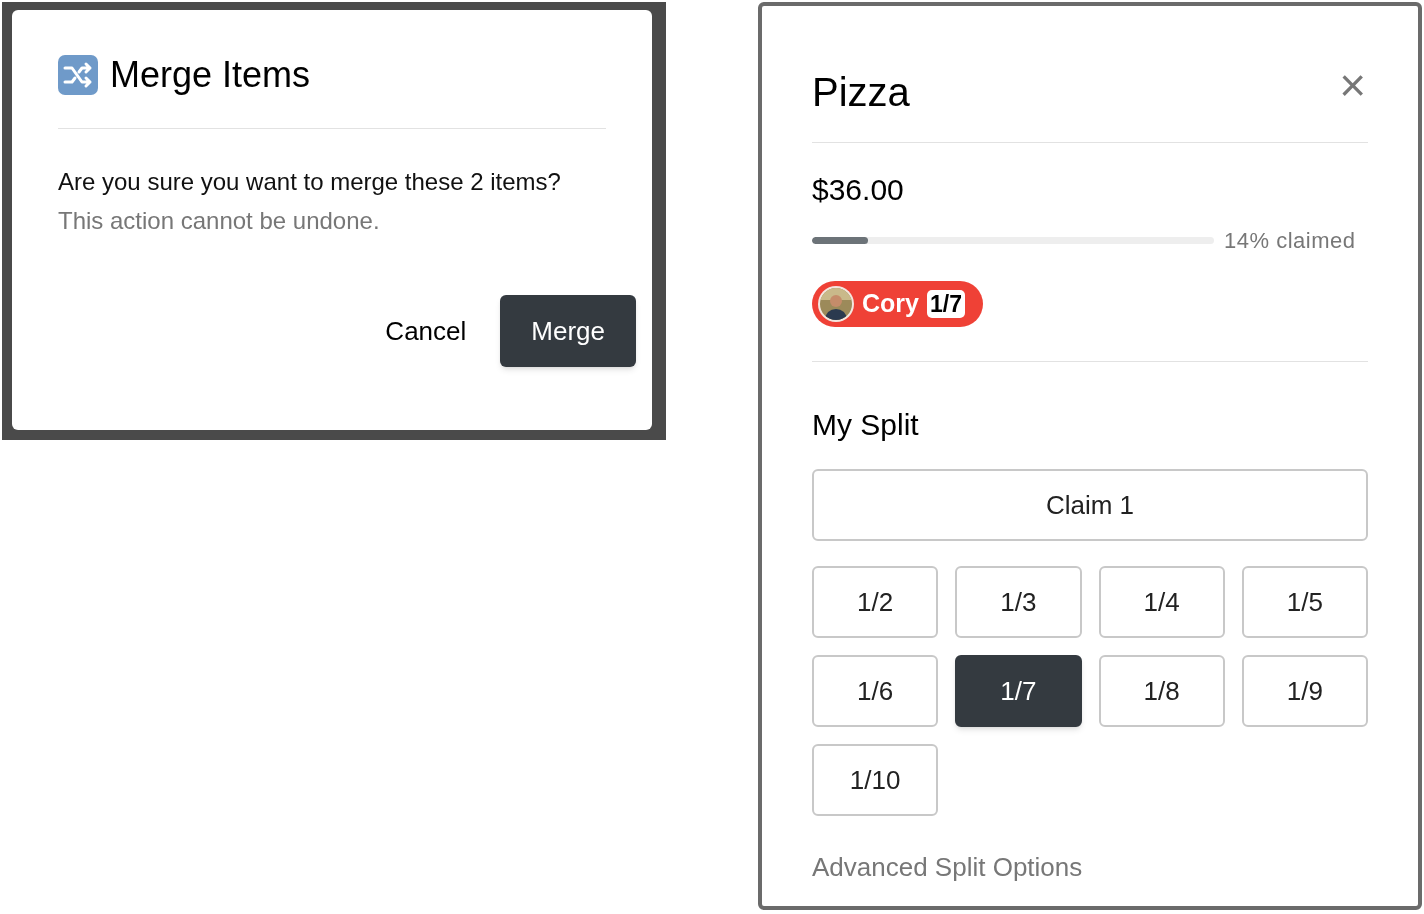 The height and width of the screenshot is (914, 1424). Describe the element at coordinates (426, 331) in the screenshot. I see `cancel-button: Cancel` at that location.